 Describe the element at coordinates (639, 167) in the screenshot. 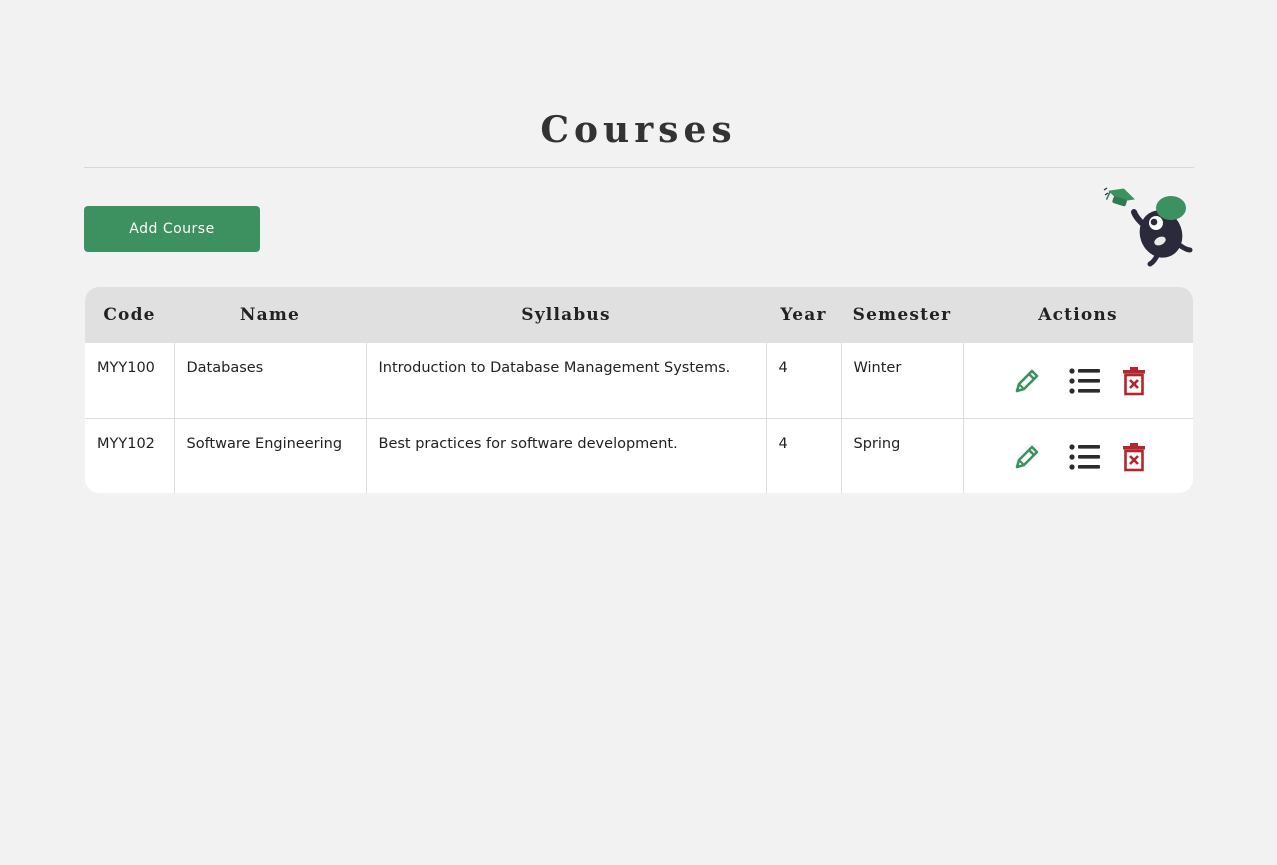

I see `title-divider` at that location.